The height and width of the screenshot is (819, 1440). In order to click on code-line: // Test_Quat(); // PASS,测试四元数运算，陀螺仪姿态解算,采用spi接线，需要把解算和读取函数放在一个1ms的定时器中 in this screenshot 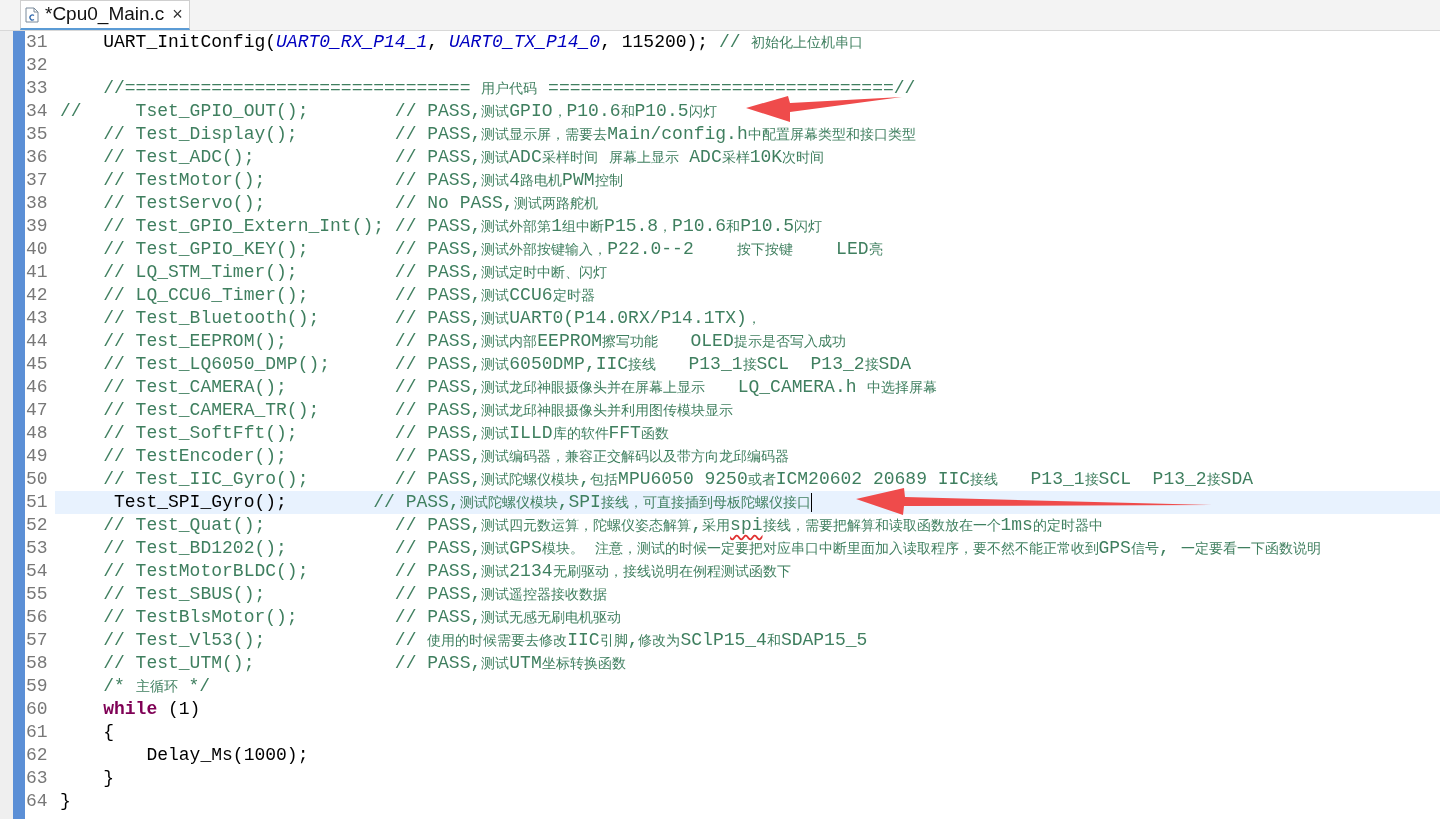, I will do `click(602, 525)`.